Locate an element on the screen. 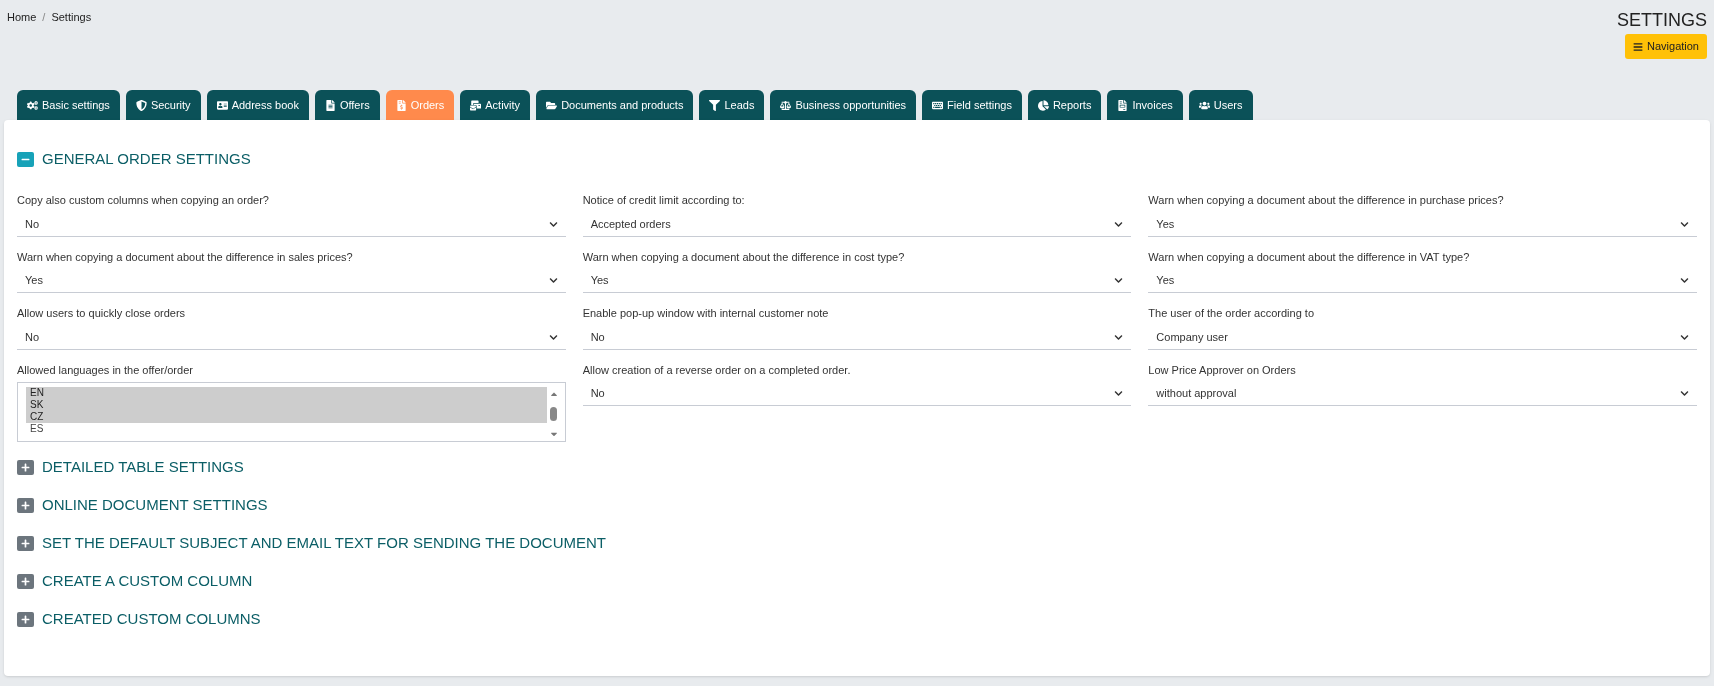 The height and width of the screenshot is (686, 1714). mail-stack-icon is located at coordinates (476, 105).